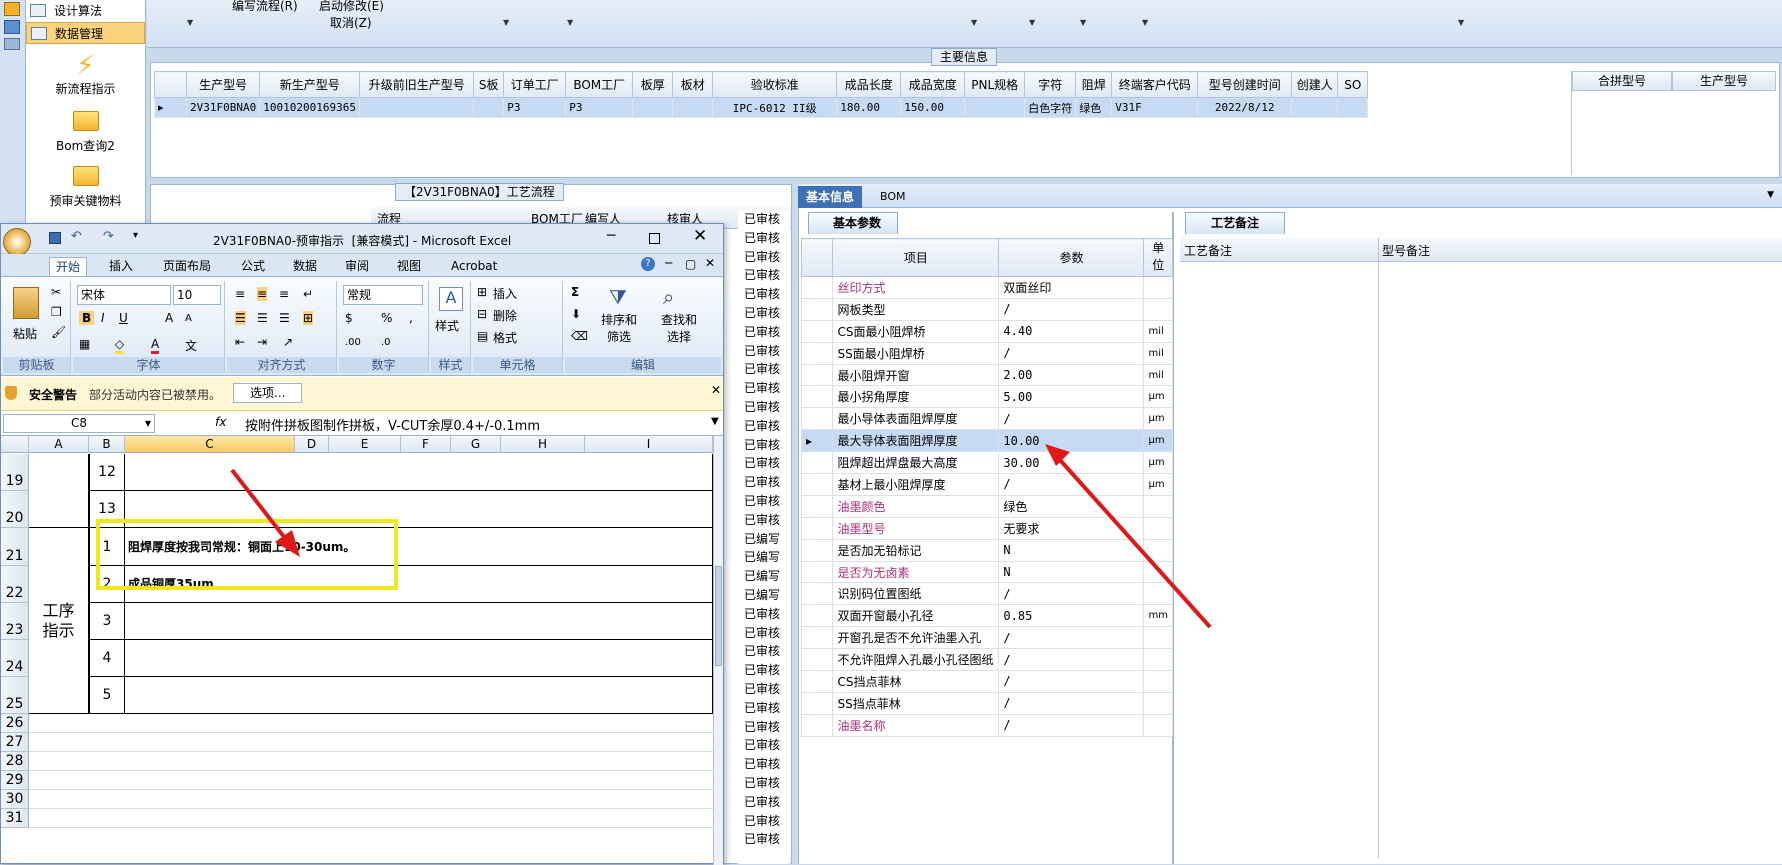  I want to click on highlight-box, so click(247, 554).